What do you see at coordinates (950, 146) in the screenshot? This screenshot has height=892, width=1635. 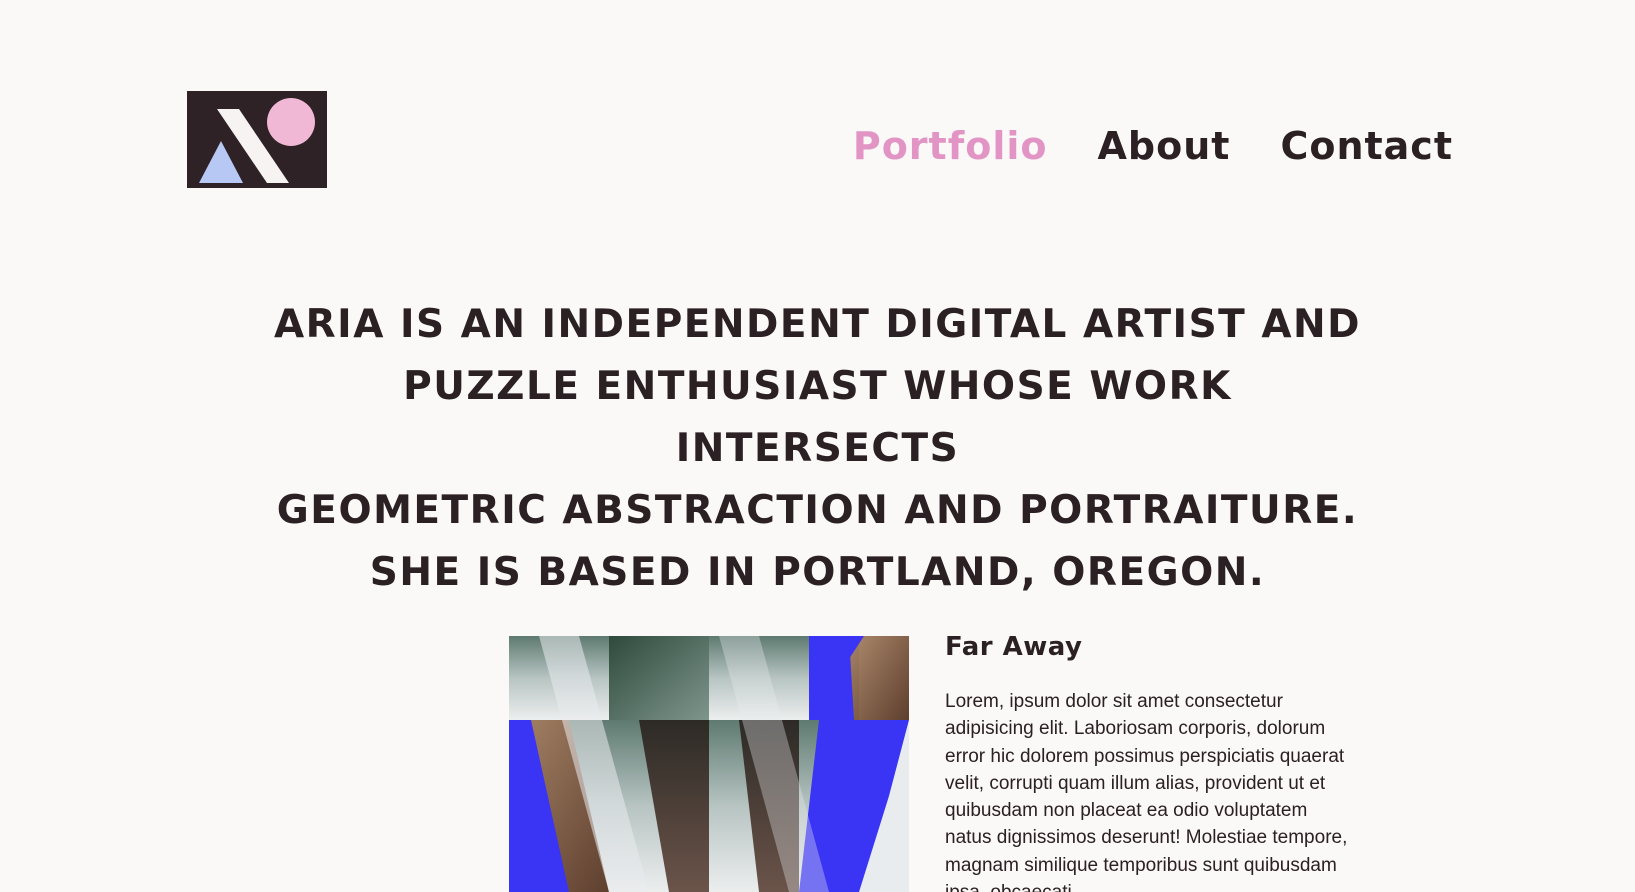 I see `nav-portfolio: Portfolio` at bounding box center [950, 146].